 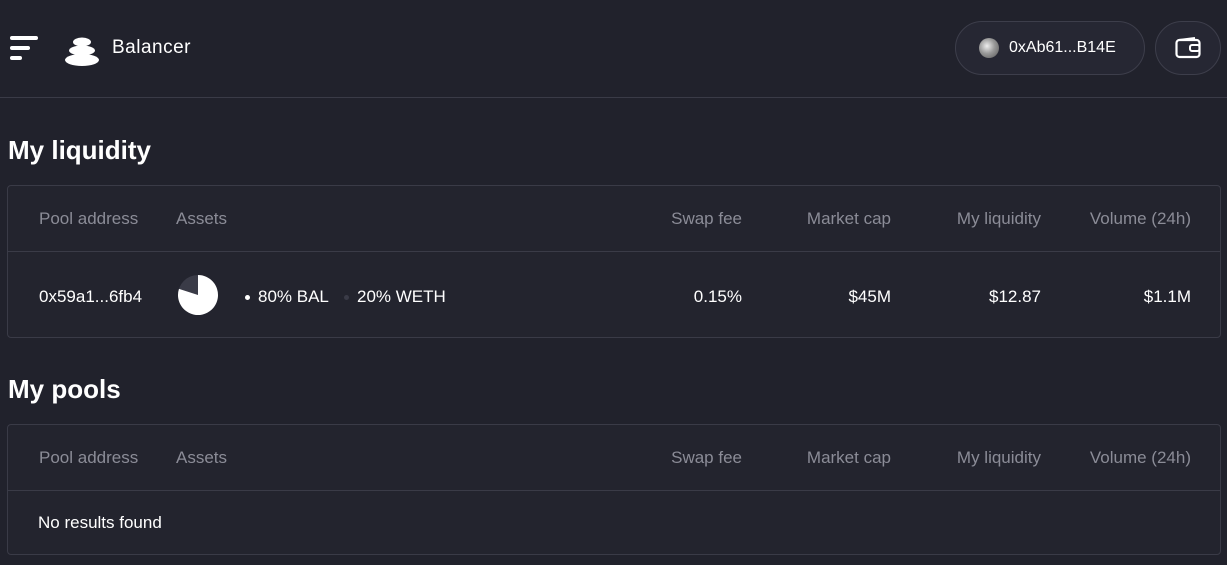 I want to click on wallet-button, so click(x=1188, y=48).